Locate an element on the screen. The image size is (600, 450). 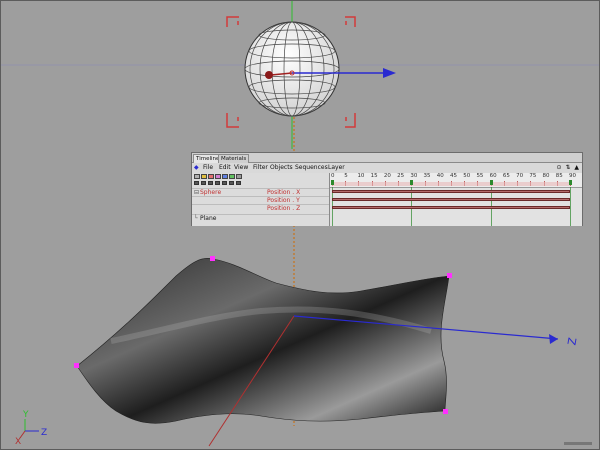
menu-file: File is located at coordinates (208, 167).